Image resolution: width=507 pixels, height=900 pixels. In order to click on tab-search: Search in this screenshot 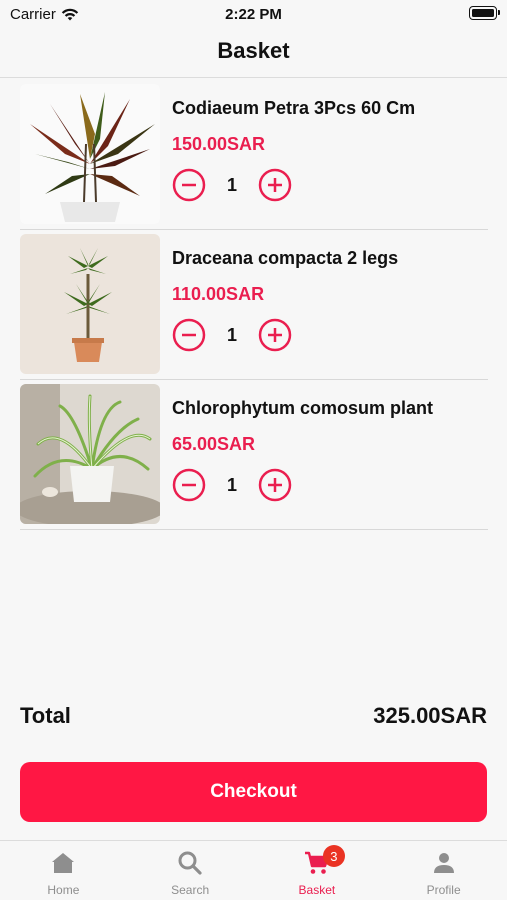, I will do `click(190, 870)`.